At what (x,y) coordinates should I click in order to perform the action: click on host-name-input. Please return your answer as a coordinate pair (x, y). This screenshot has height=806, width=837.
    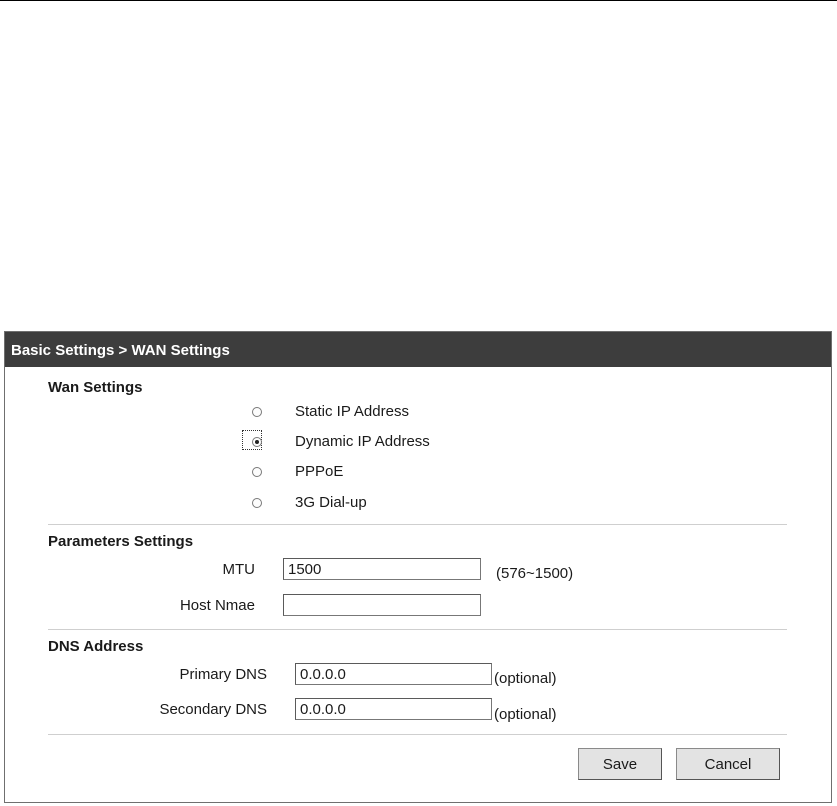
    Looking at the image, I should click on (382, 605).